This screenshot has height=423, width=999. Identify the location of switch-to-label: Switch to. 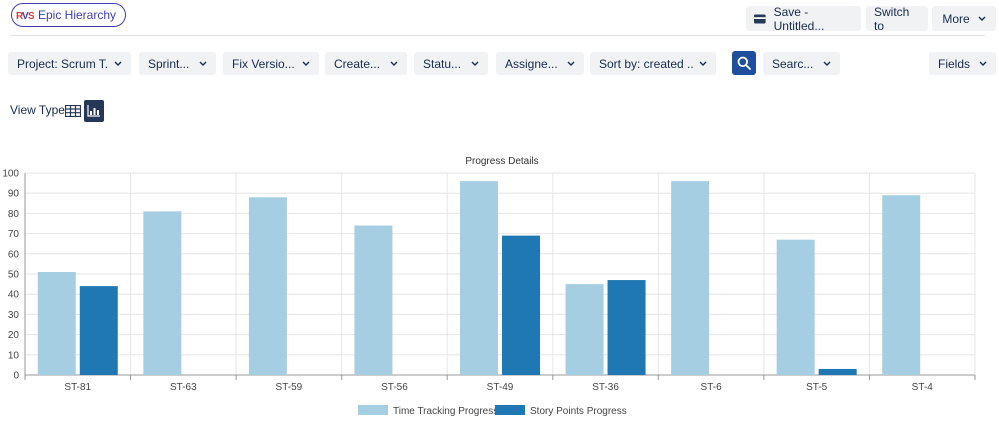
(892, 18).